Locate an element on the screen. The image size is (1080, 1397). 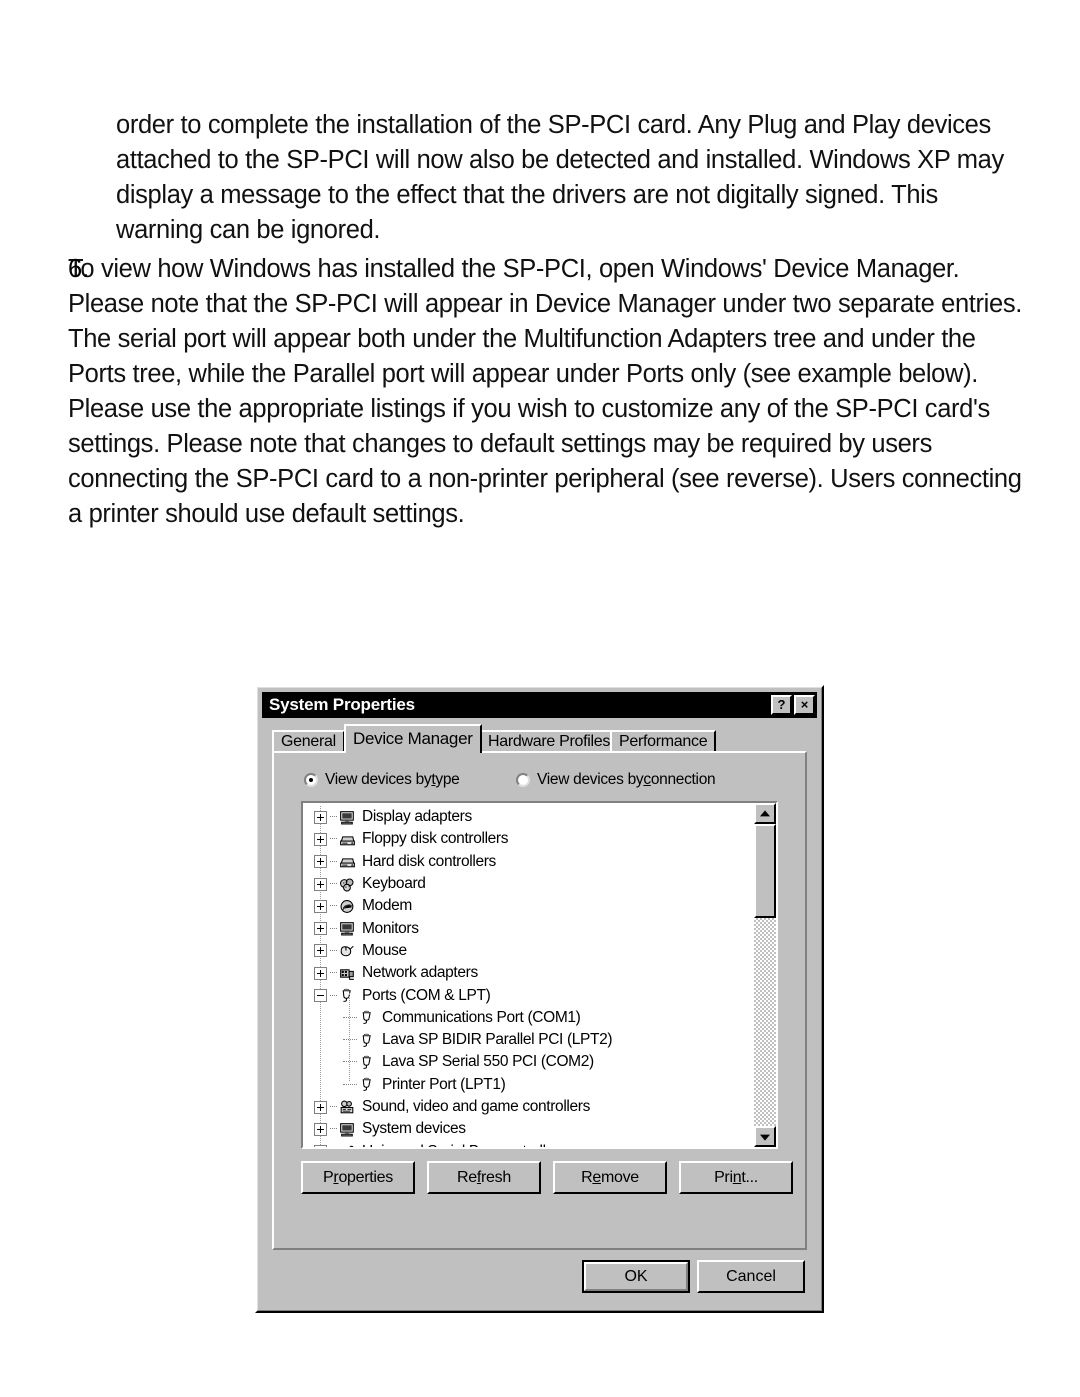
close-icon: × is located at coordinates (804, 705).